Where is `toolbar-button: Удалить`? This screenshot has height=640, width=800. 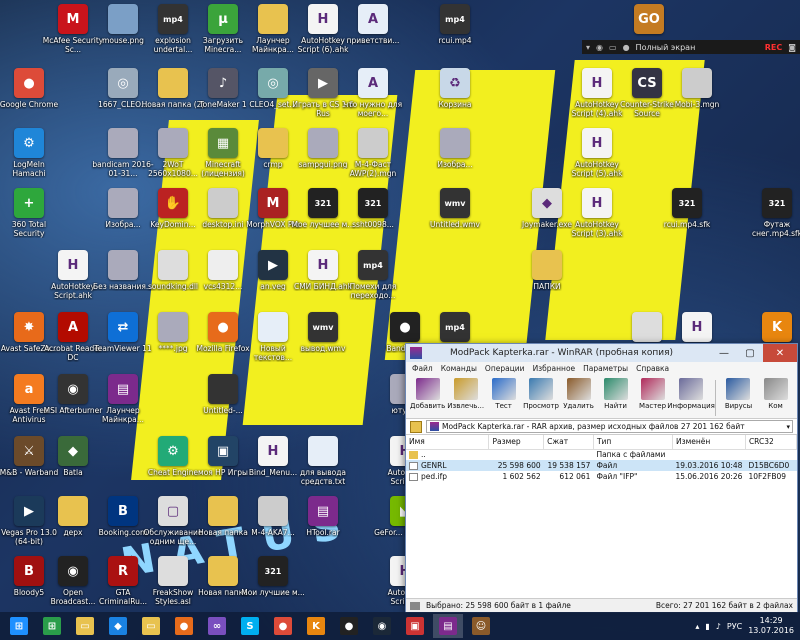
toolbar-button: Удалить is located at coordinates (578, 394).